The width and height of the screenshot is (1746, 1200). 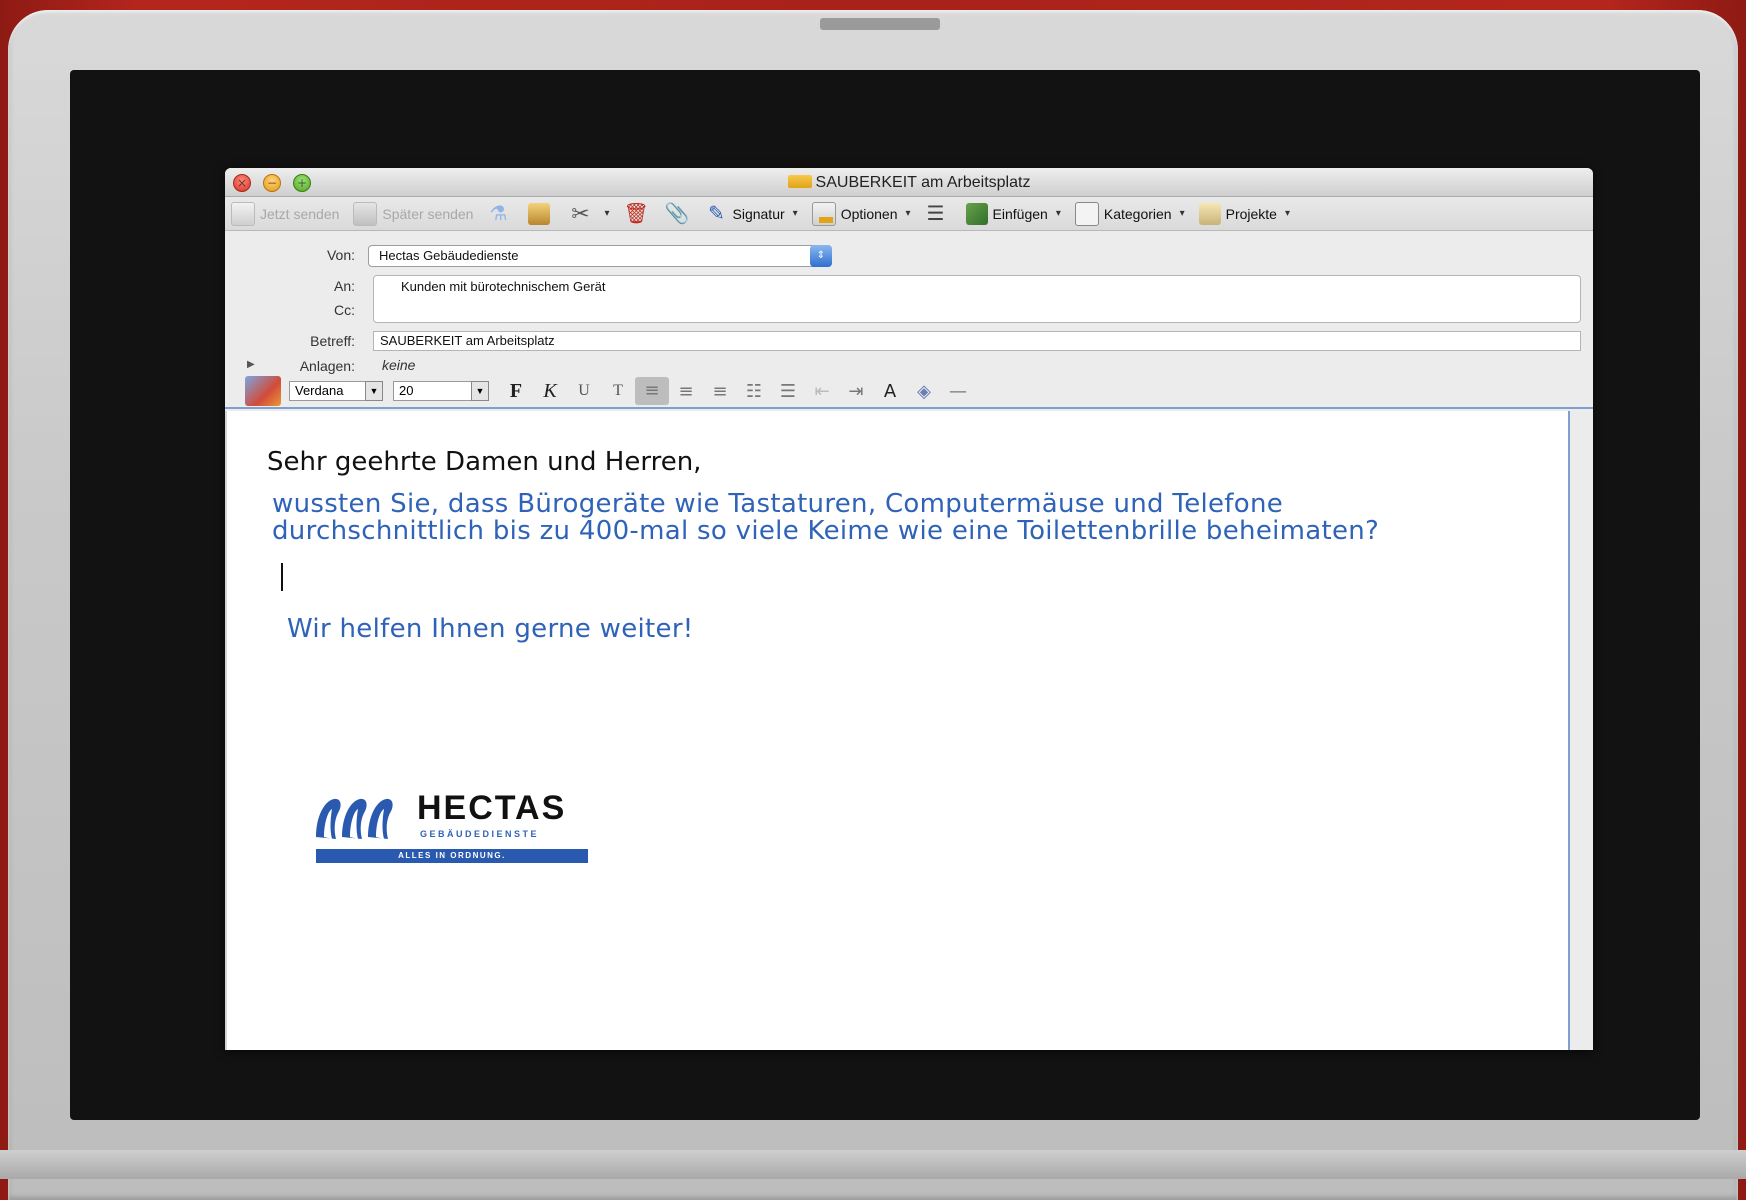 I want to click on indent-button: ⇥, so click(x=856, y=391).